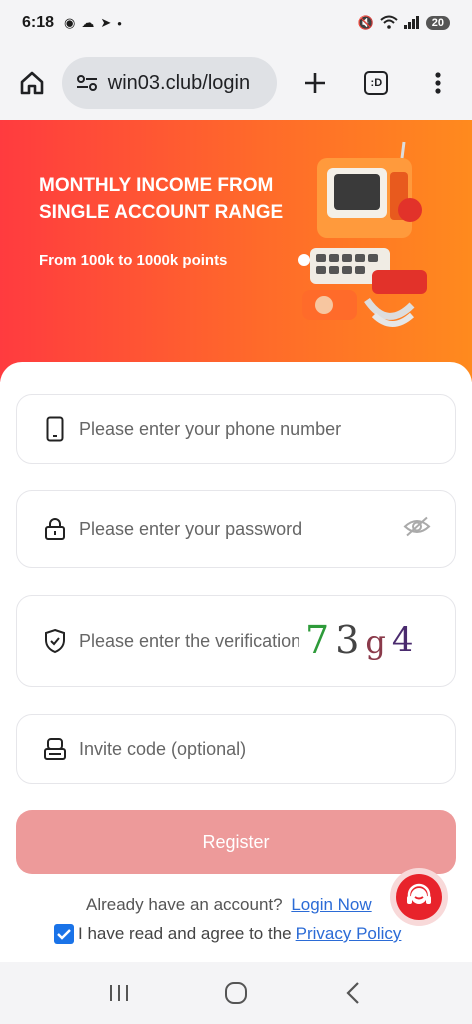  Describe the element at coordinates (86, 83) in the screenshot. I see `site-settings-icon` at that location.